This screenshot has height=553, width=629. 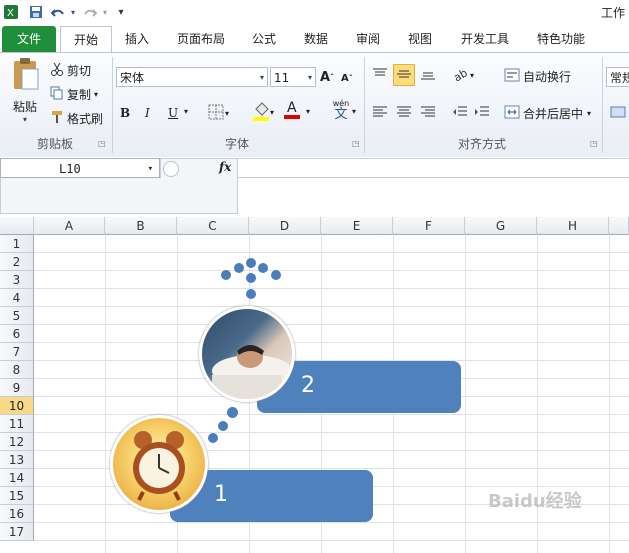 I want to click on increase-indent-button, so click(x=483, y=113).